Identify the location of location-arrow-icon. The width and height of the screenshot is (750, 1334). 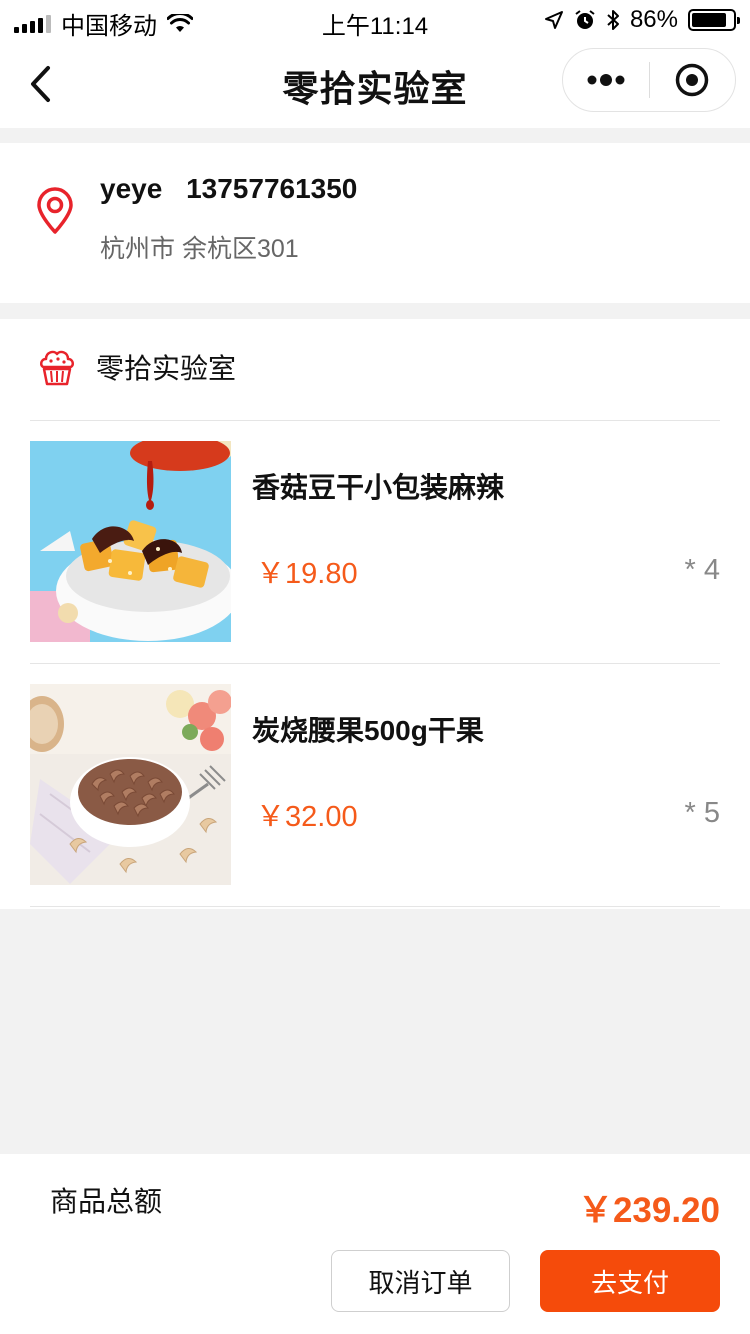
(553, 20).